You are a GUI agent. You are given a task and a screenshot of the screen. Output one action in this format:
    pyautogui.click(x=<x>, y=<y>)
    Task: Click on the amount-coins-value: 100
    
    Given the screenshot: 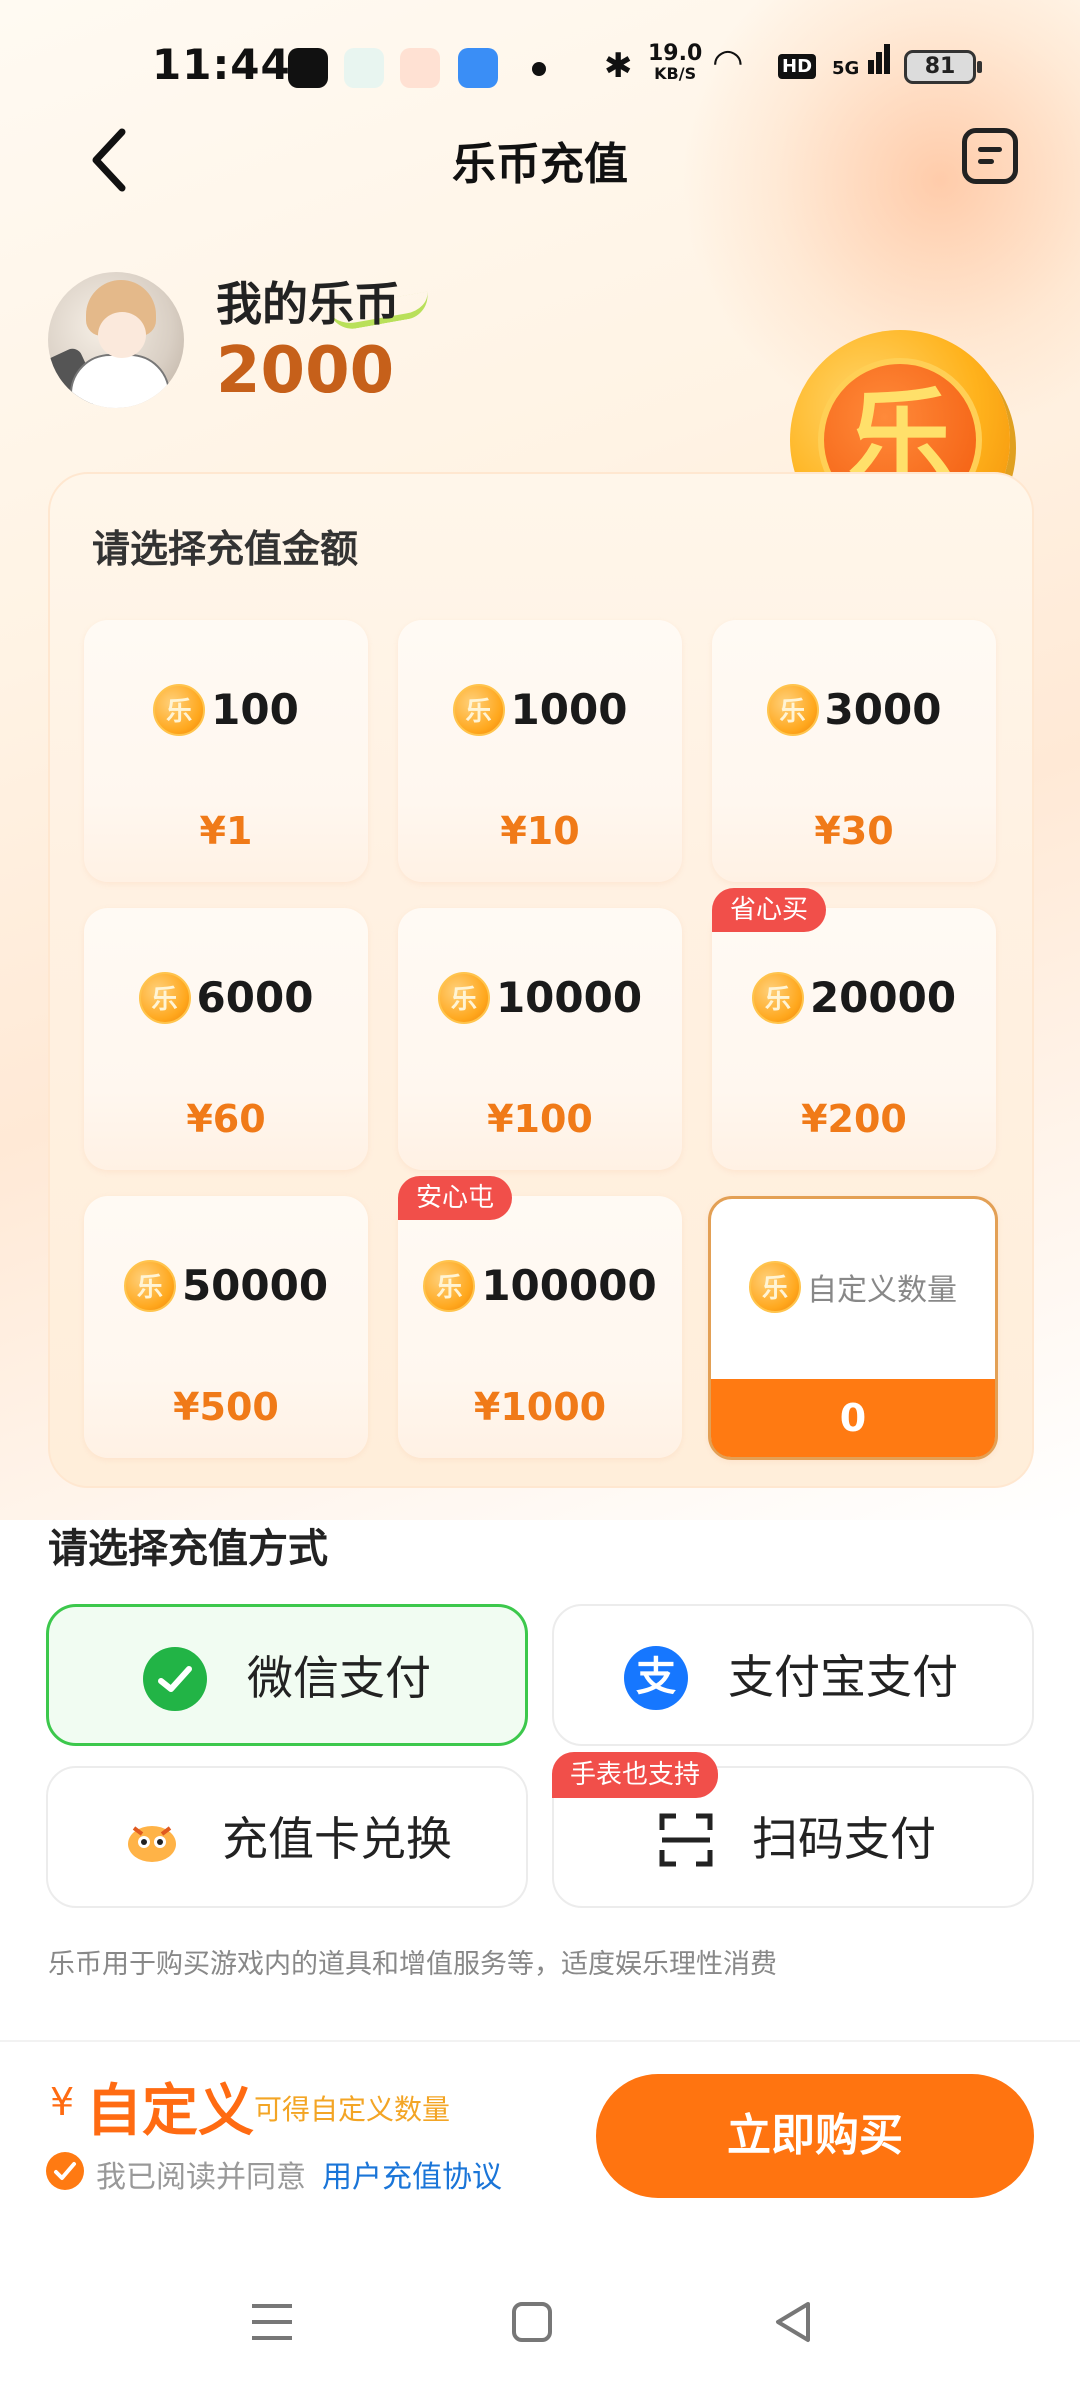 What is the action you would take?
    pyautogui.click(x=255, y=709)
    